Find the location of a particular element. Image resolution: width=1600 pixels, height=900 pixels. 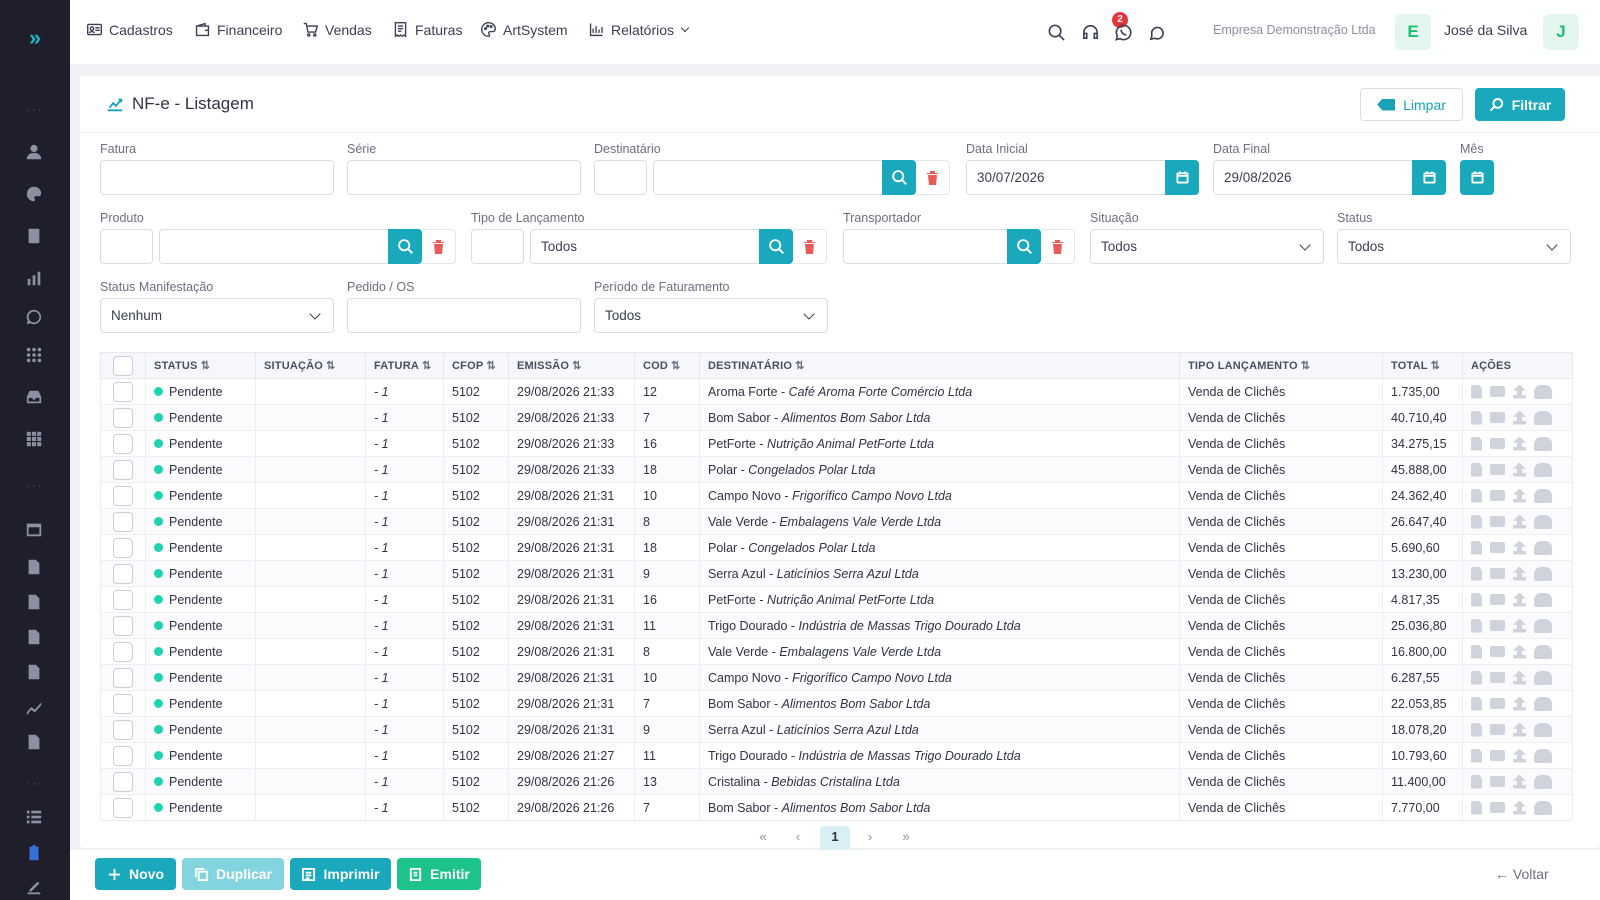

nav-cadastros: Cadastros is located at coordinates (129, 29).